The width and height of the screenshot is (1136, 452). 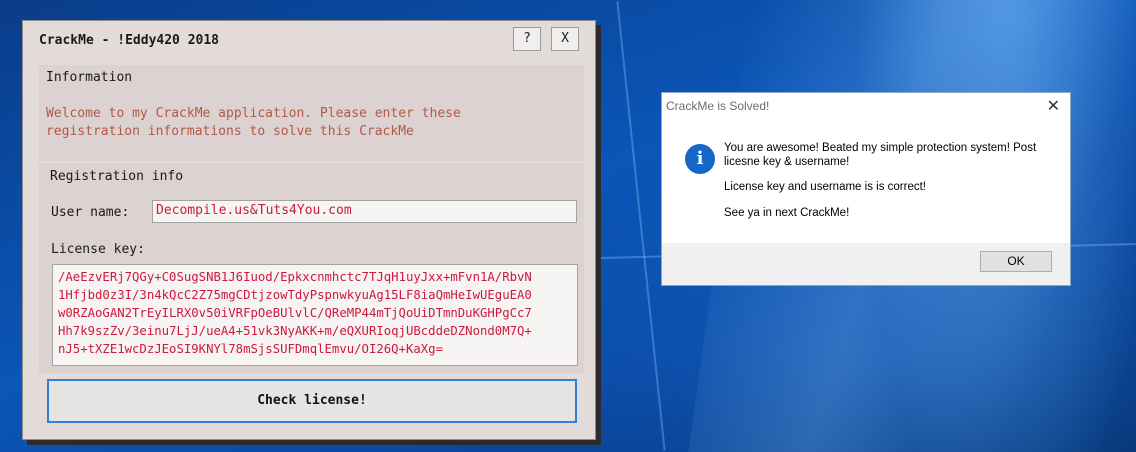 What do you see at coordinates (309, 40) in the screenshot?
I see `crackme-titlebar: CrackMe - !Eddy420 2018 ? X` at bounding box center [309, 40].